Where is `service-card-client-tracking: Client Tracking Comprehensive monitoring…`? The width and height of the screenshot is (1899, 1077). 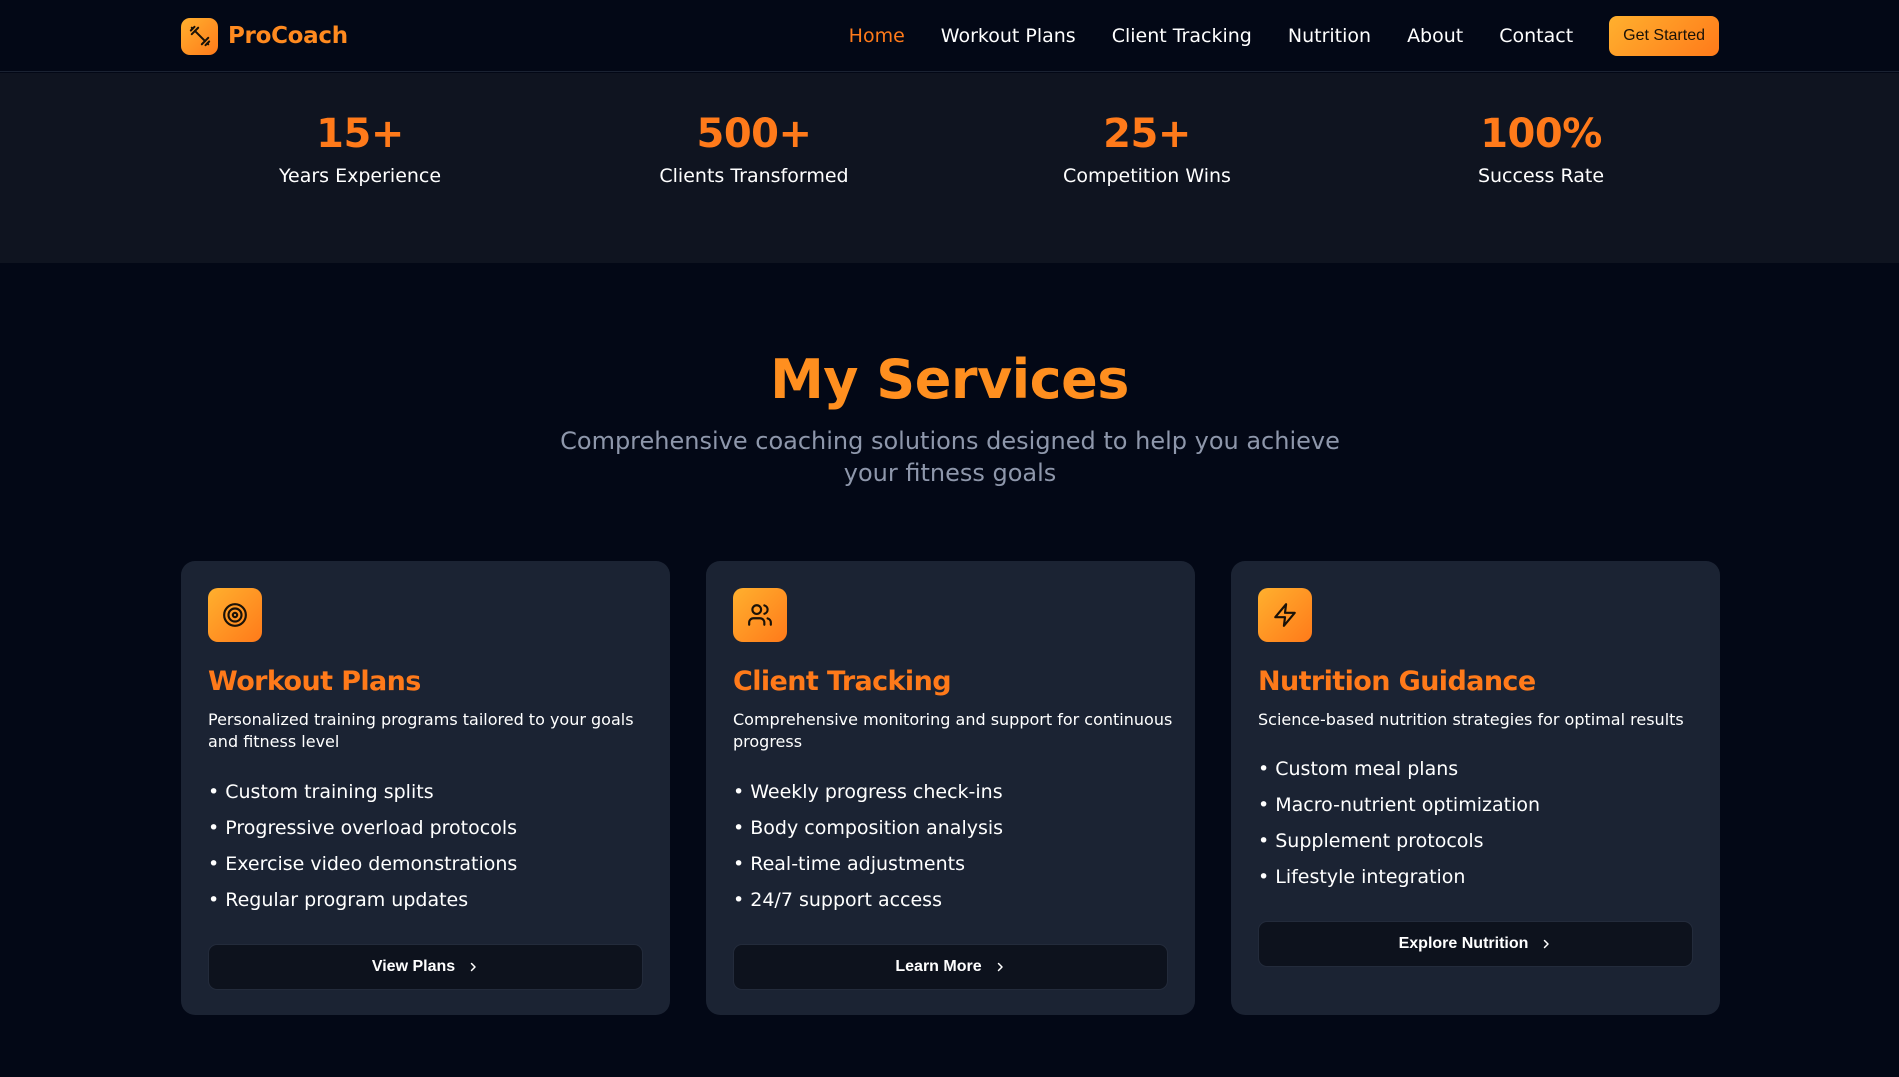
service-card-client-tracking: Client Tracking Comprehensive monitoring… is located at coordinates (950, 788).